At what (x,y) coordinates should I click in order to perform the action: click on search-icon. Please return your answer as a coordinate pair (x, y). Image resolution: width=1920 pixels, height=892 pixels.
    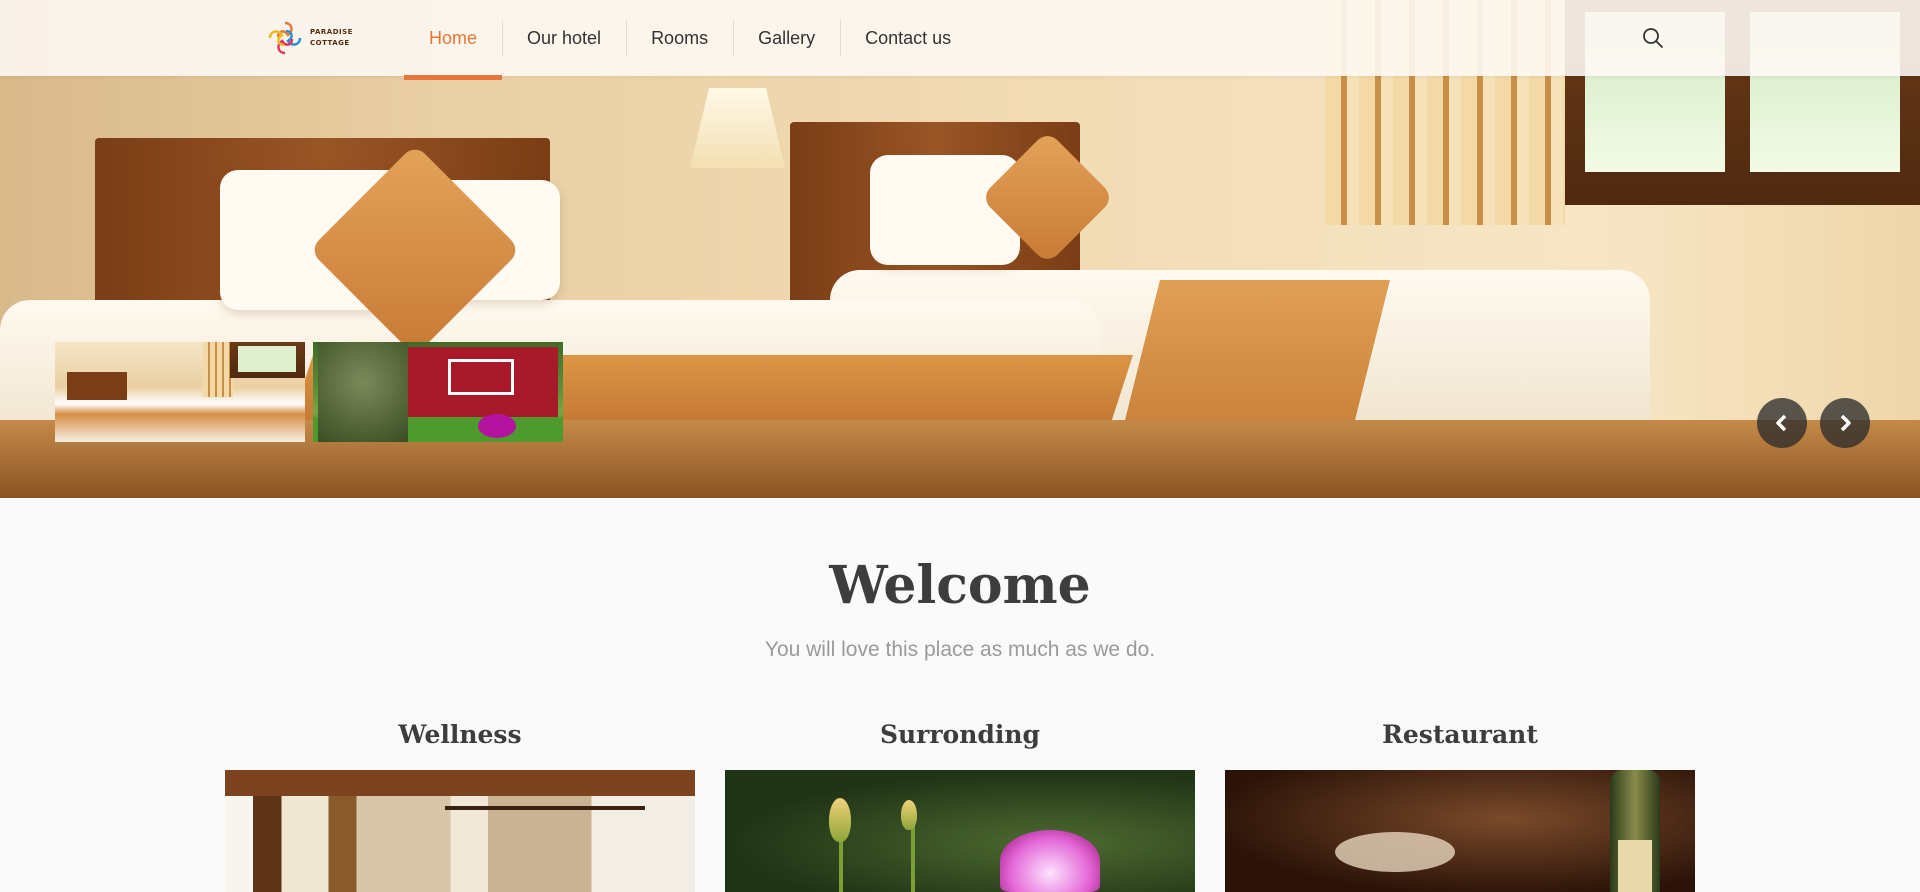
    Looking at the image, I should click on (1653, 38).